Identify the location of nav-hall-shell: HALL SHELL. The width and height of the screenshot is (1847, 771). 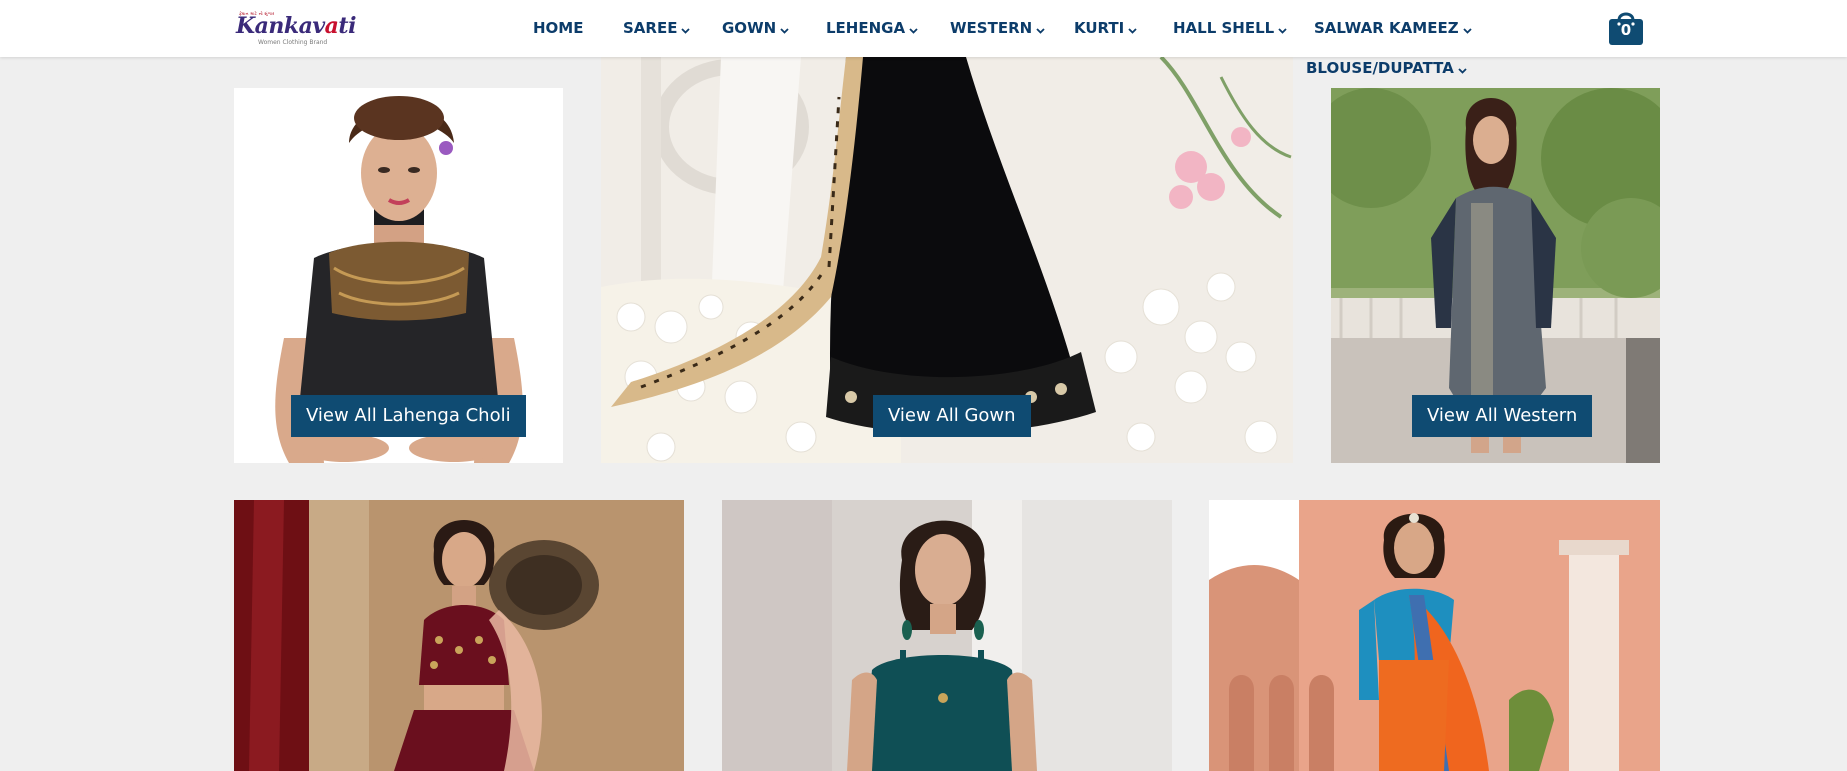
(1230, 28).